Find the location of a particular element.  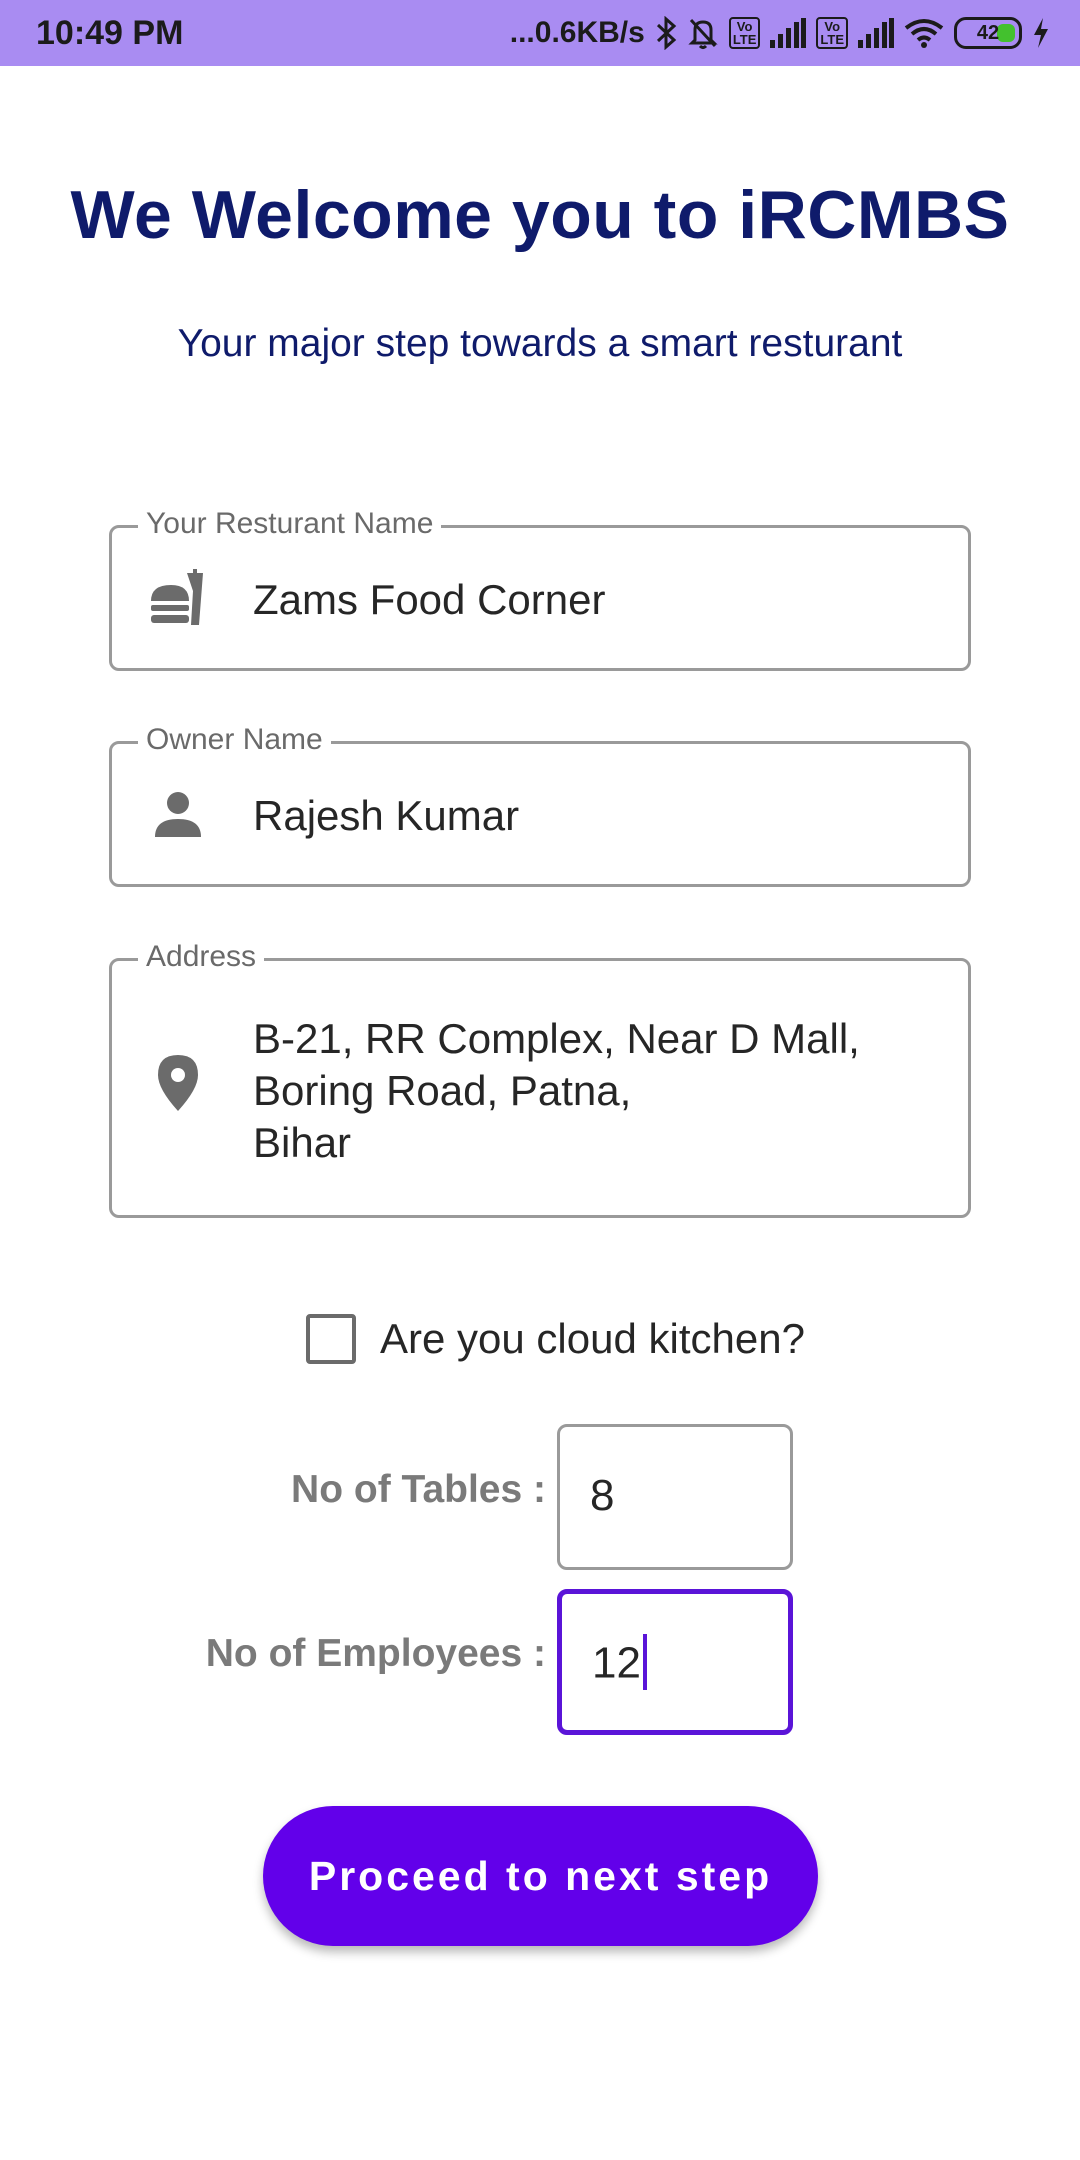

cloud-kitchen-label: Are you cloud kitchen? is located at coordinates (592, 1338).